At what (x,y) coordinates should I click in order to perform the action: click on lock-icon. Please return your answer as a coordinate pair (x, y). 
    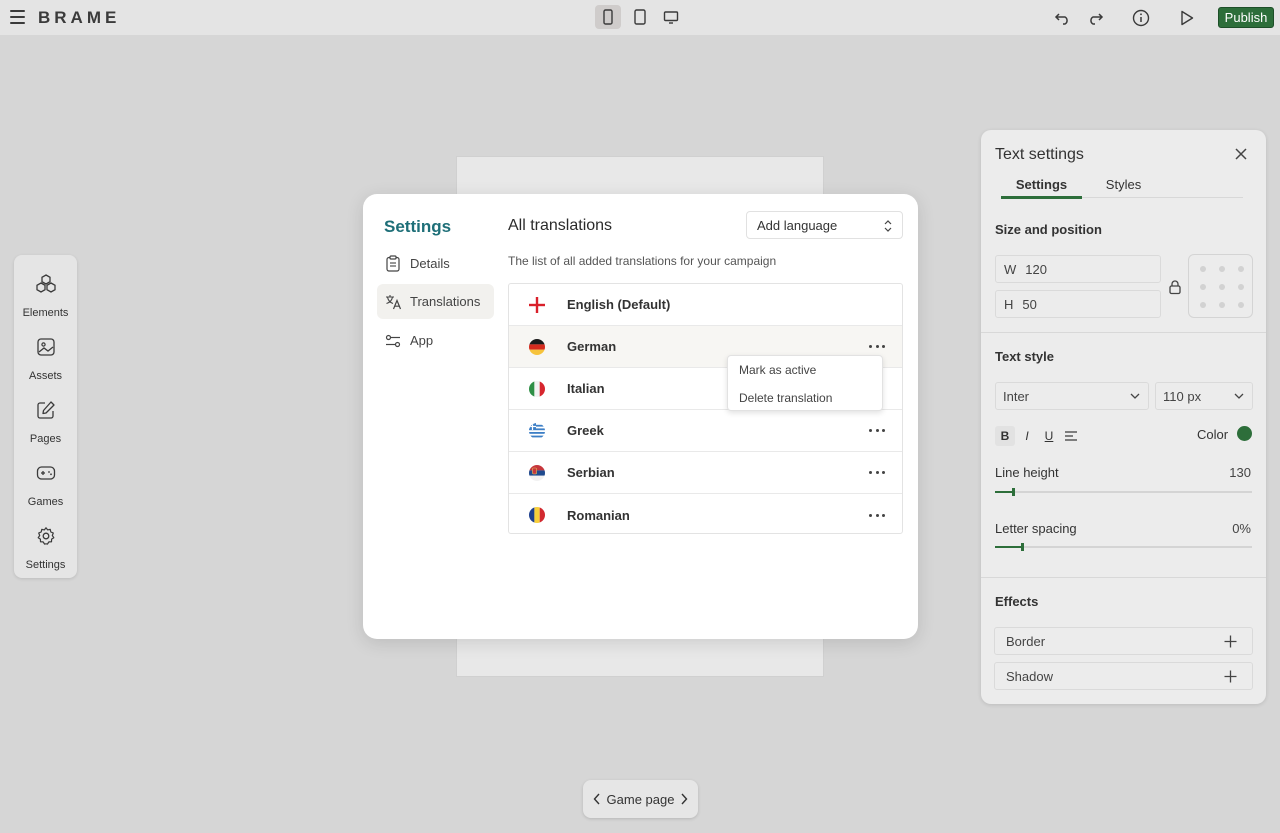
    Looking at the image, I should click on (1175, 287).